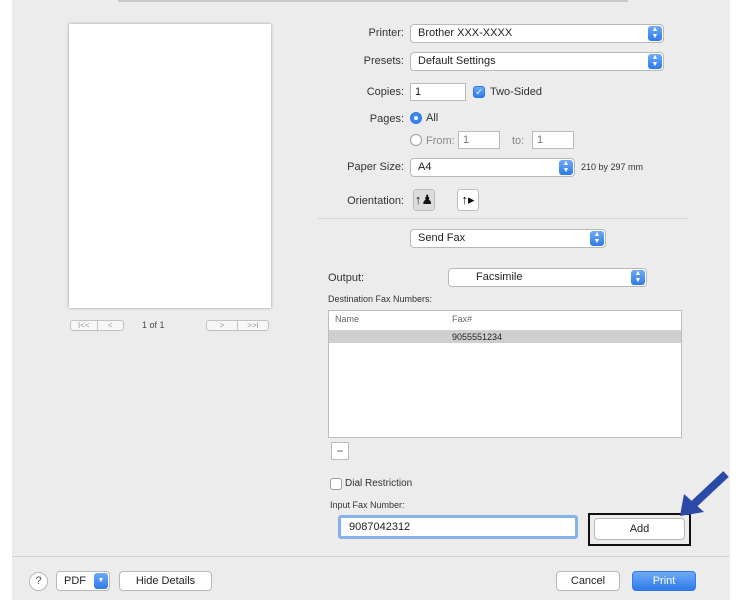  Describe the element at coordinates (386, 119) in the screenshot. I see `pages-label: Pages:` at that location.